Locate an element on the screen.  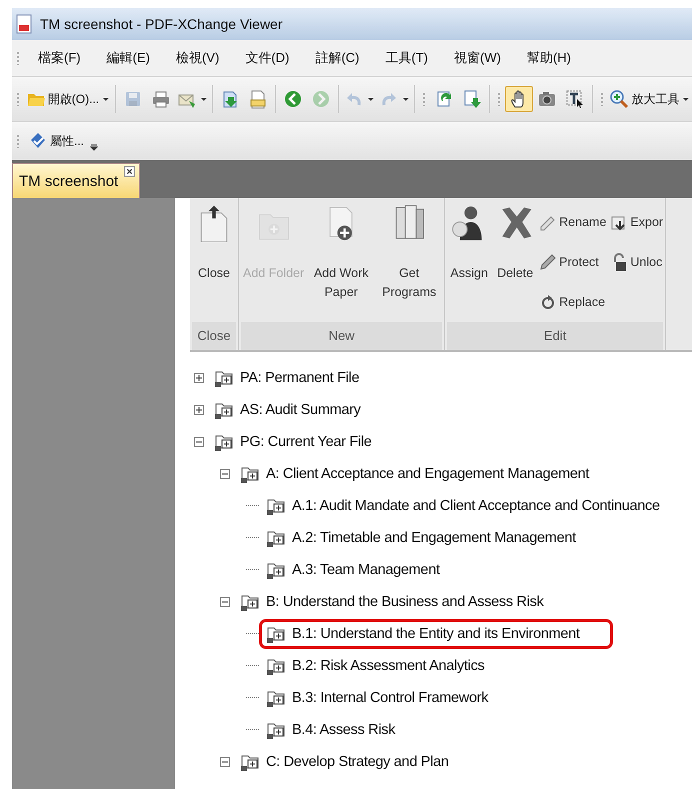
tree-item: B: Understand the Business and Assess Risk is located at coordinates (405, 602).